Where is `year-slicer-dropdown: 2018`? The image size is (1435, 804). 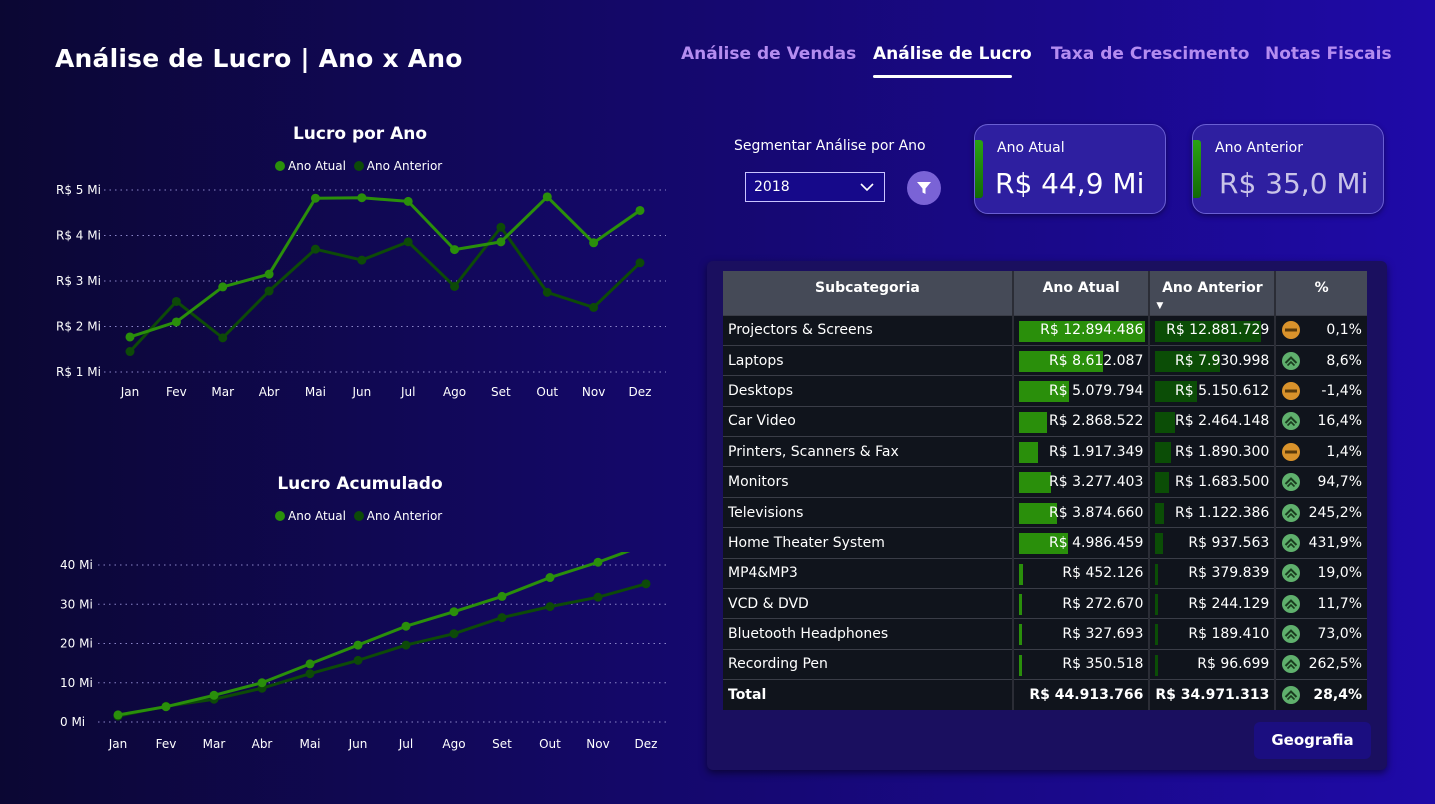
year-slicer-dropdown: 2018 is located at coordinates (815, 187).